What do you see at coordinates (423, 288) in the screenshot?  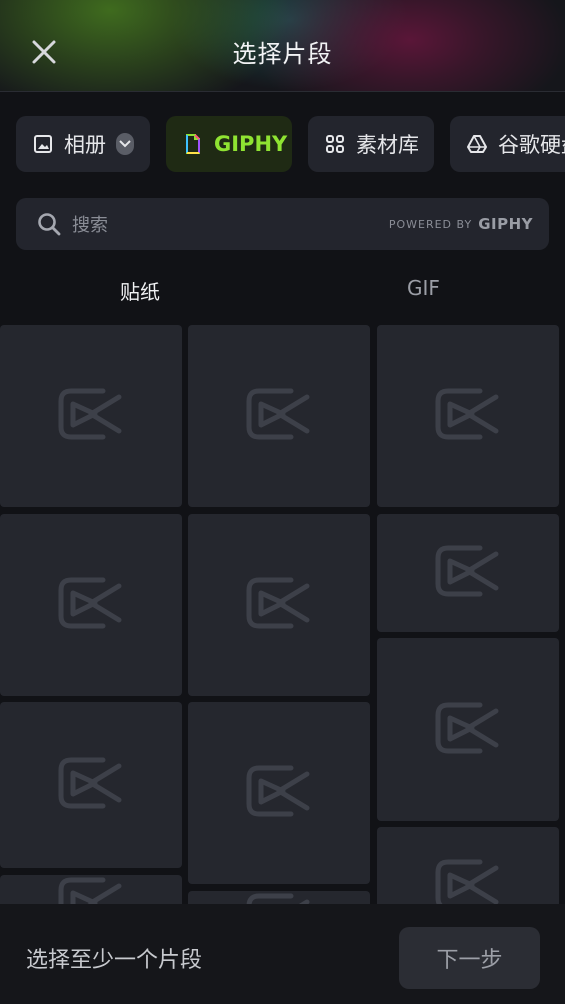 I see `tab-gif: GIF` at bounding box center [423, 288].